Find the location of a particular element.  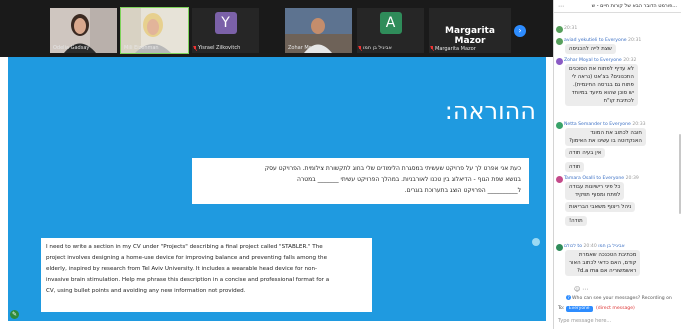

chat-header: ⋯ ...פורמט הדובר הבא של קורות חיים - ש is located at coordinates (617, 6).